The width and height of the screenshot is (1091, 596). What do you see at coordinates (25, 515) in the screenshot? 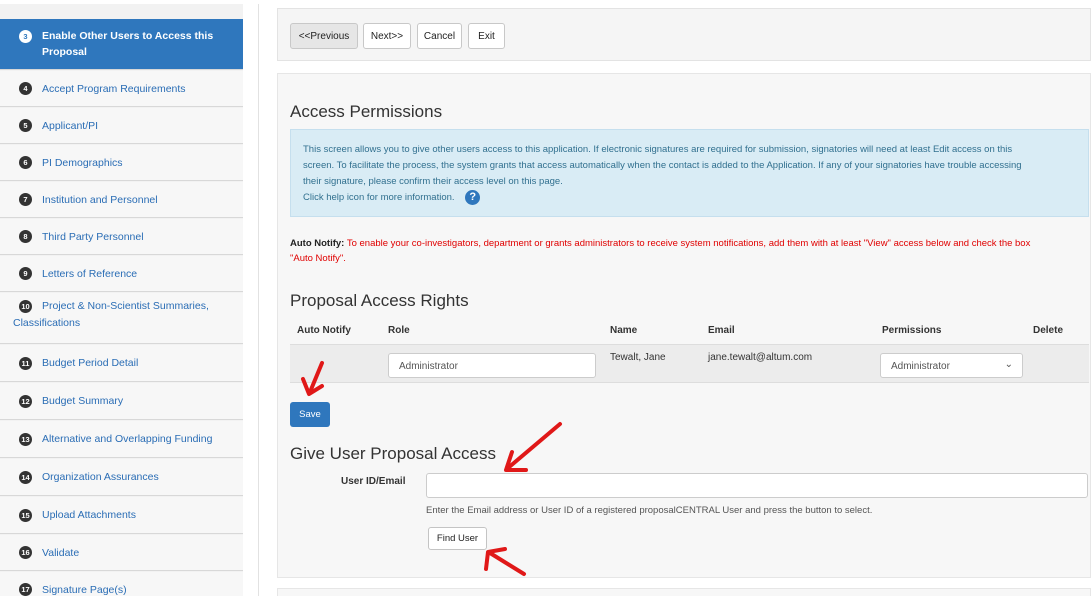
I see `step-number-badge: 15` at bounding box center [25, 515].